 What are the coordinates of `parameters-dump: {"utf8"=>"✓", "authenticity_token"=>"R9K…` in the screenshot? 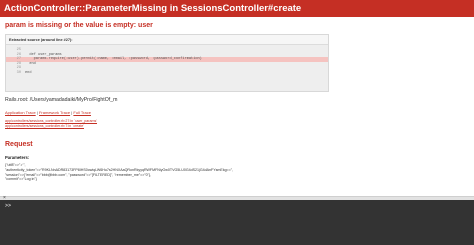 It's located at (165, 172).